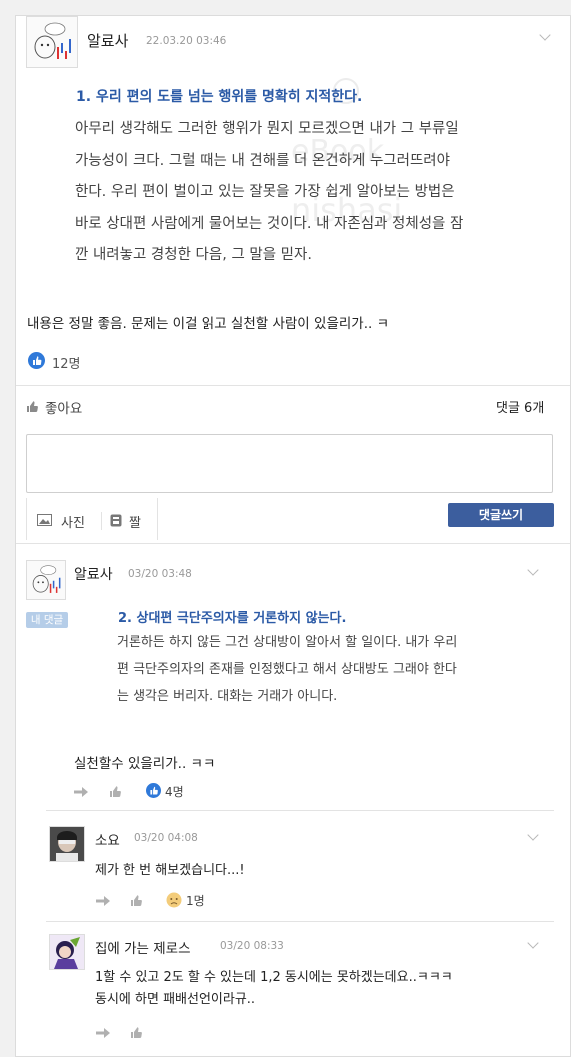 This screenshot has width=571, height=1057. I want to click on quote-line: 편 극단주의자의 존재를 인정했다고 해서 상대방도 그래야 한다, so click(287, 669).